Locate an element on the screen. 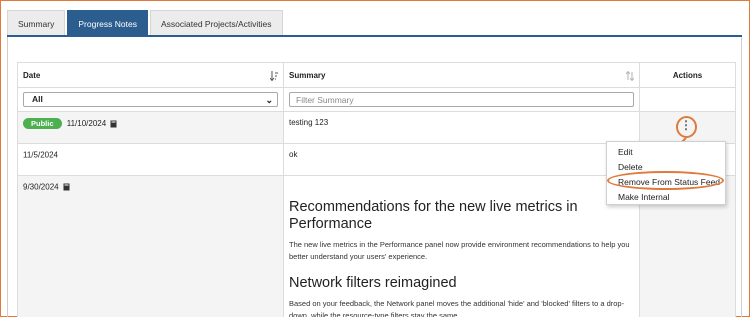 This screenshot has height=317, width=750. menu-item-make-internal: Make Internal is located at coordinates (666, 197).